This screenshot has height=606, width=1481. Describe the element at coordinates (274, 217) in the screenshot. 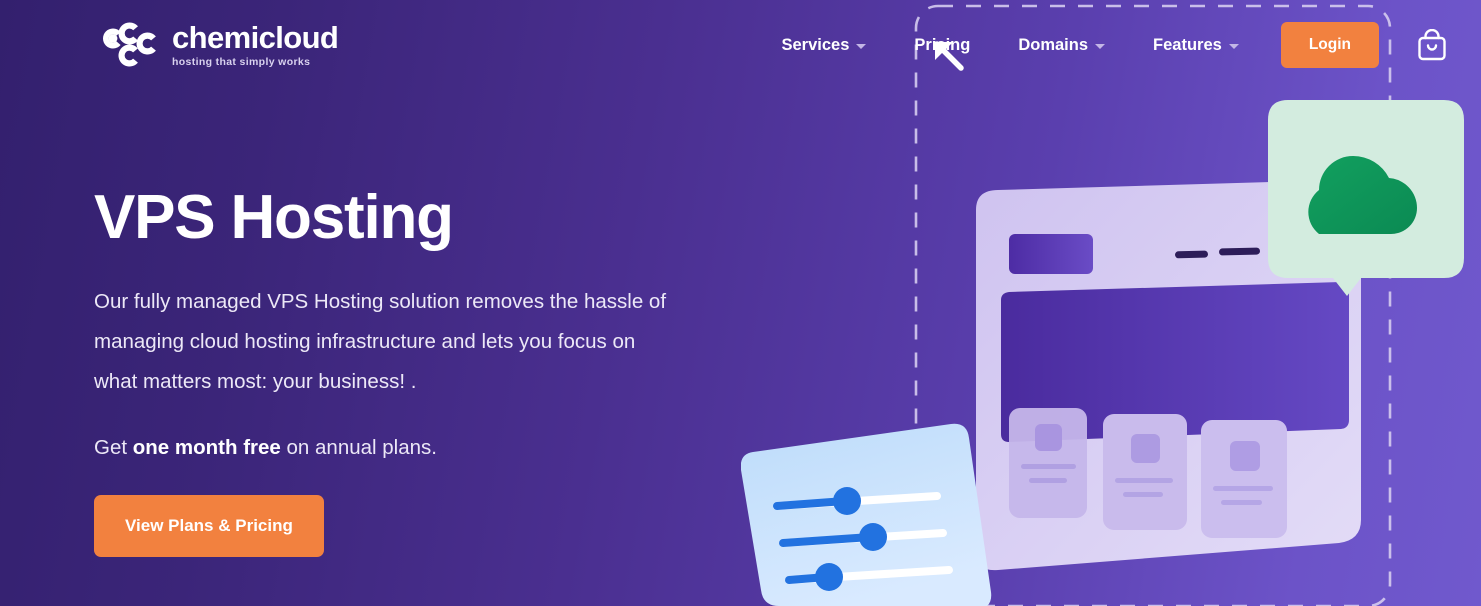

I see `page-title: VPS Hosting` at that location.